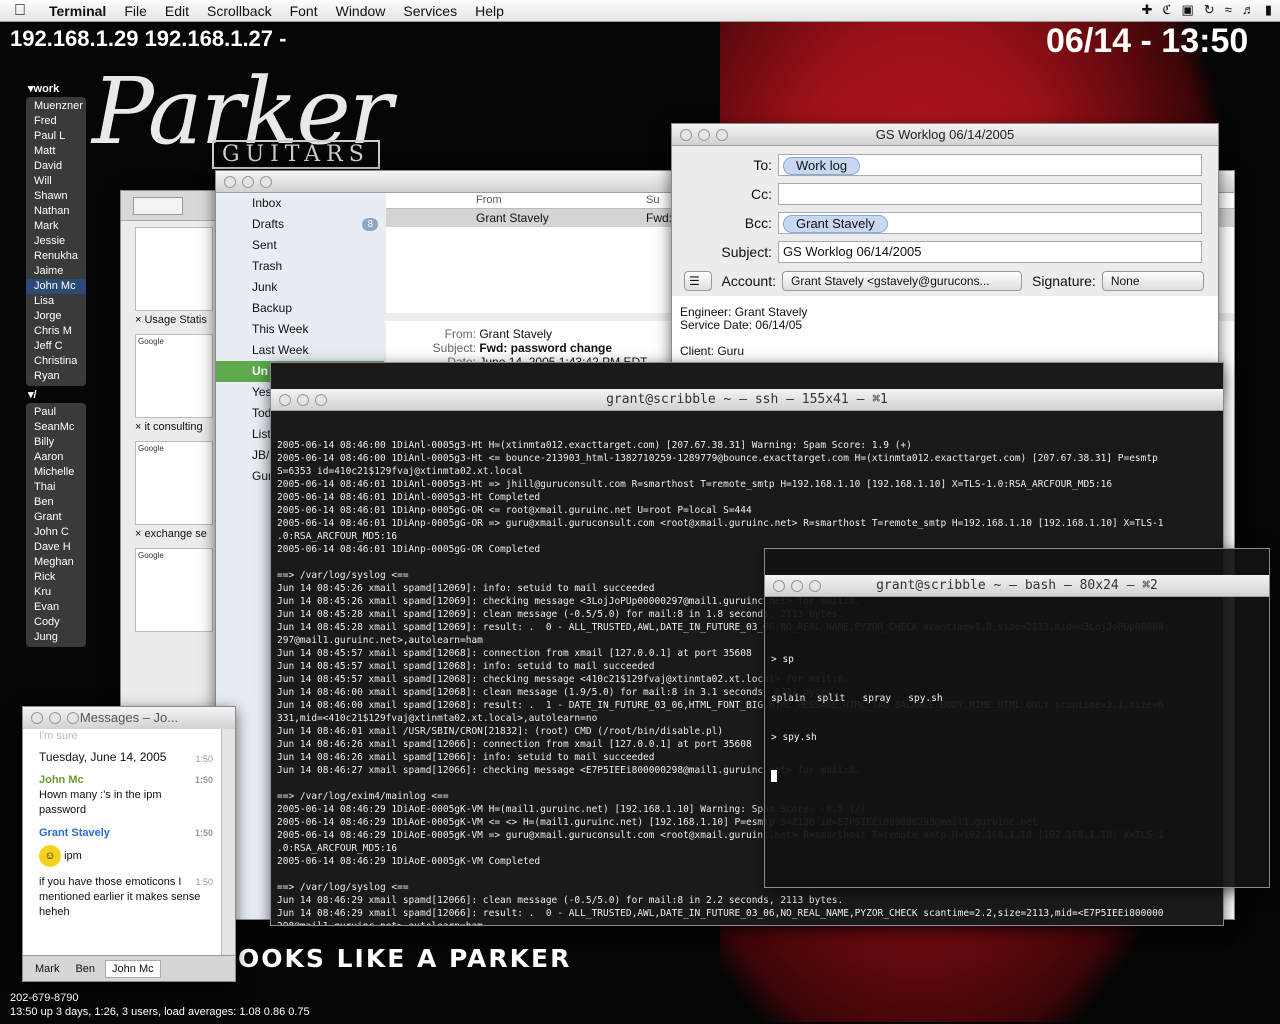 This screenshot has width=1280, height=1024. I want to click on menu-font: Font, so click(304, 11).